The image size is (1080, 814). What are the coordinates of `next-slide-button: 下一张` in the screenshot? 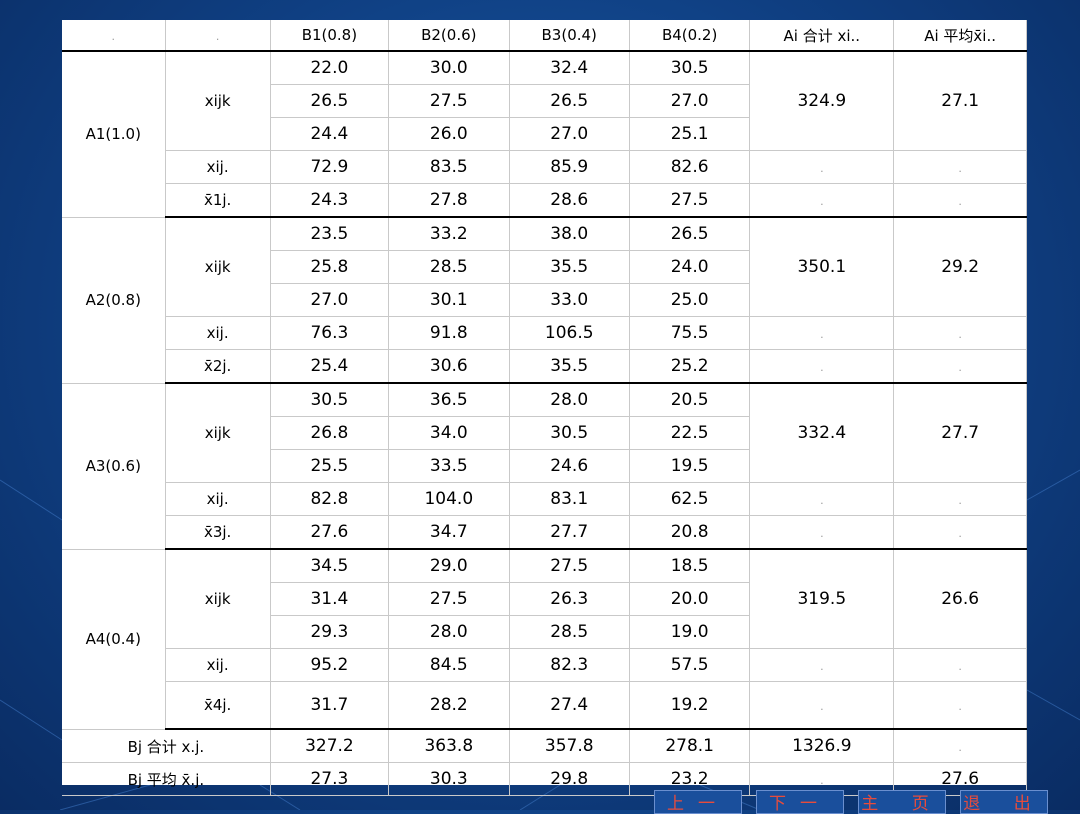 It's located at (800, 802).